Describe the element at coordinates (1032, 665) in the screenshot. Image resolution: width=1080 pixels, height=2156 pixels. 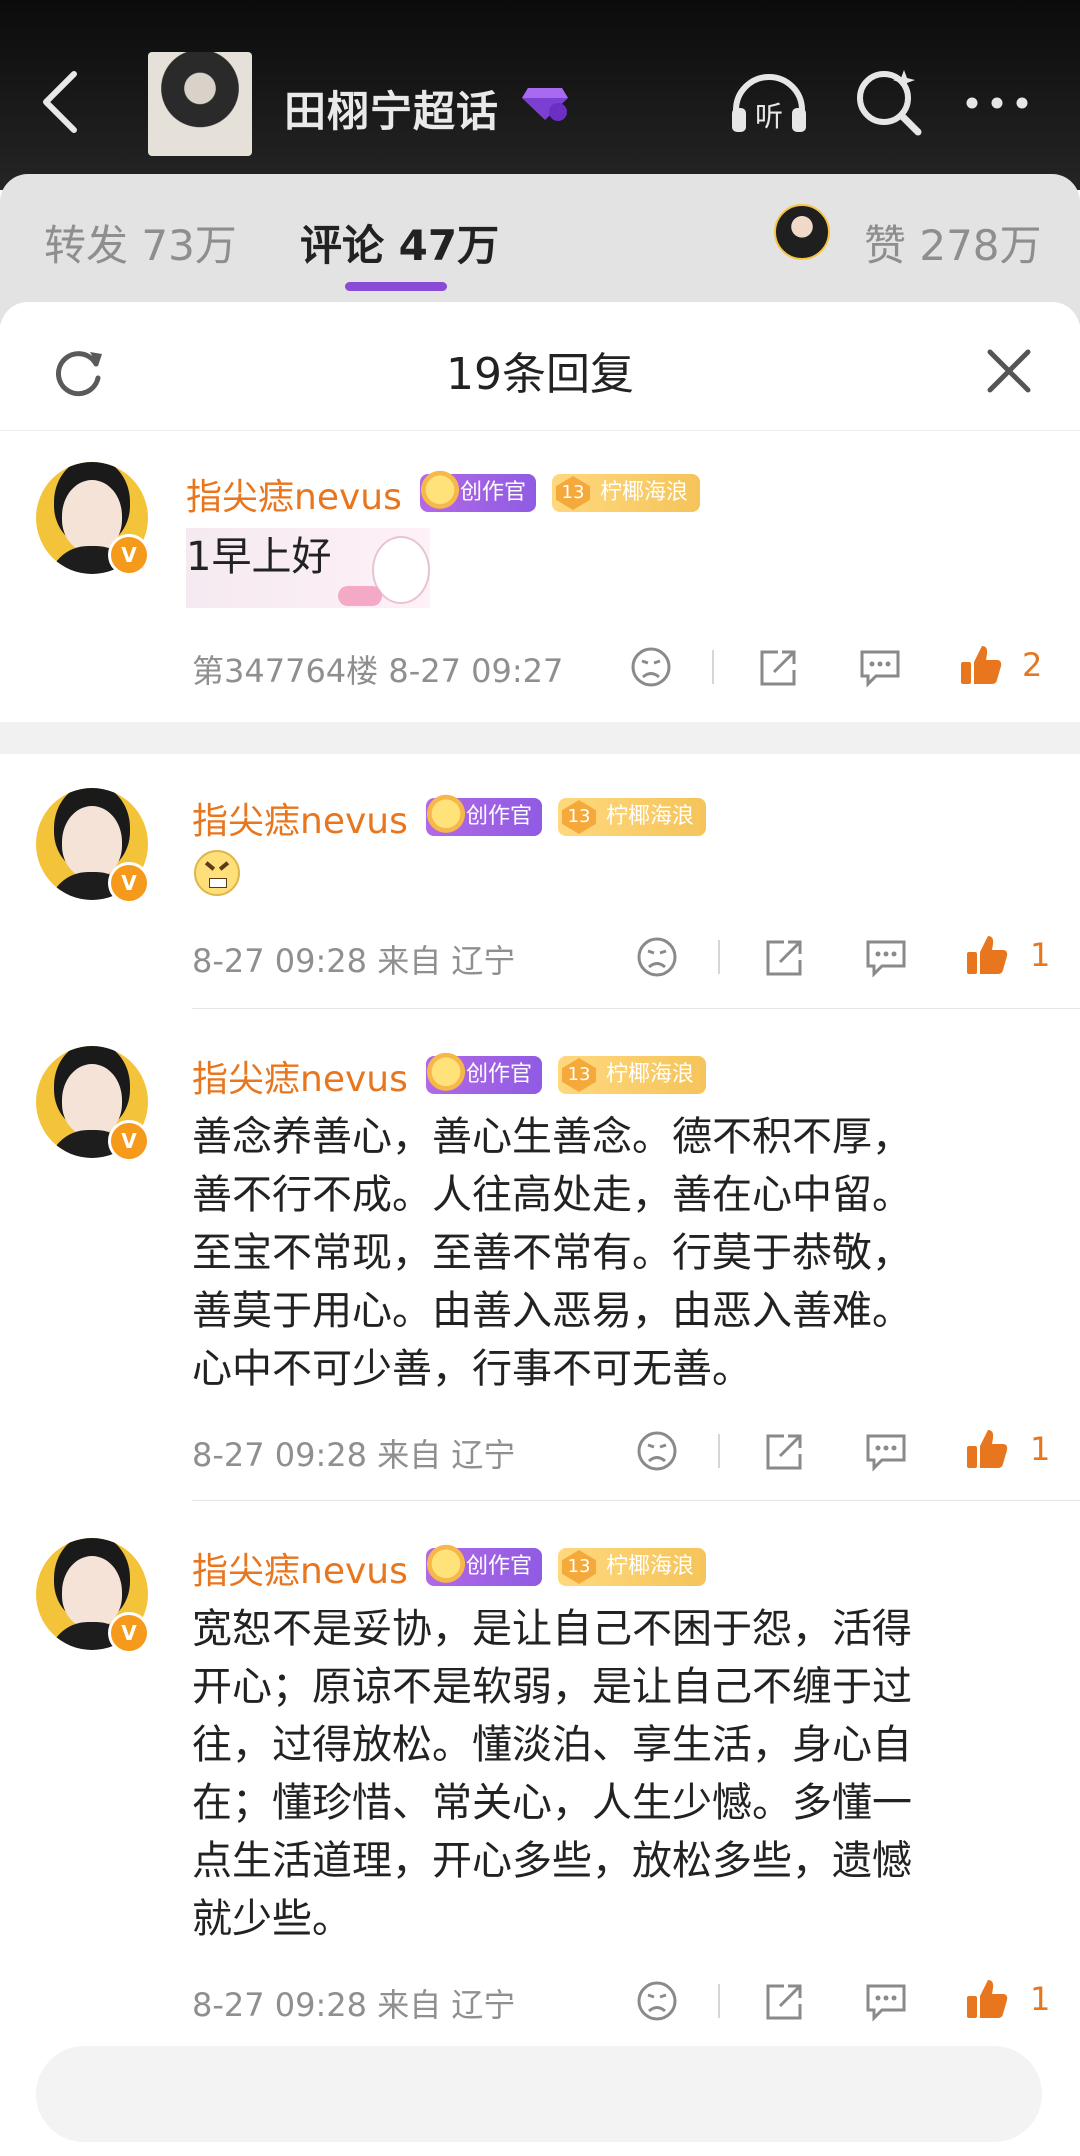
I see `like-count: 2` at that location.